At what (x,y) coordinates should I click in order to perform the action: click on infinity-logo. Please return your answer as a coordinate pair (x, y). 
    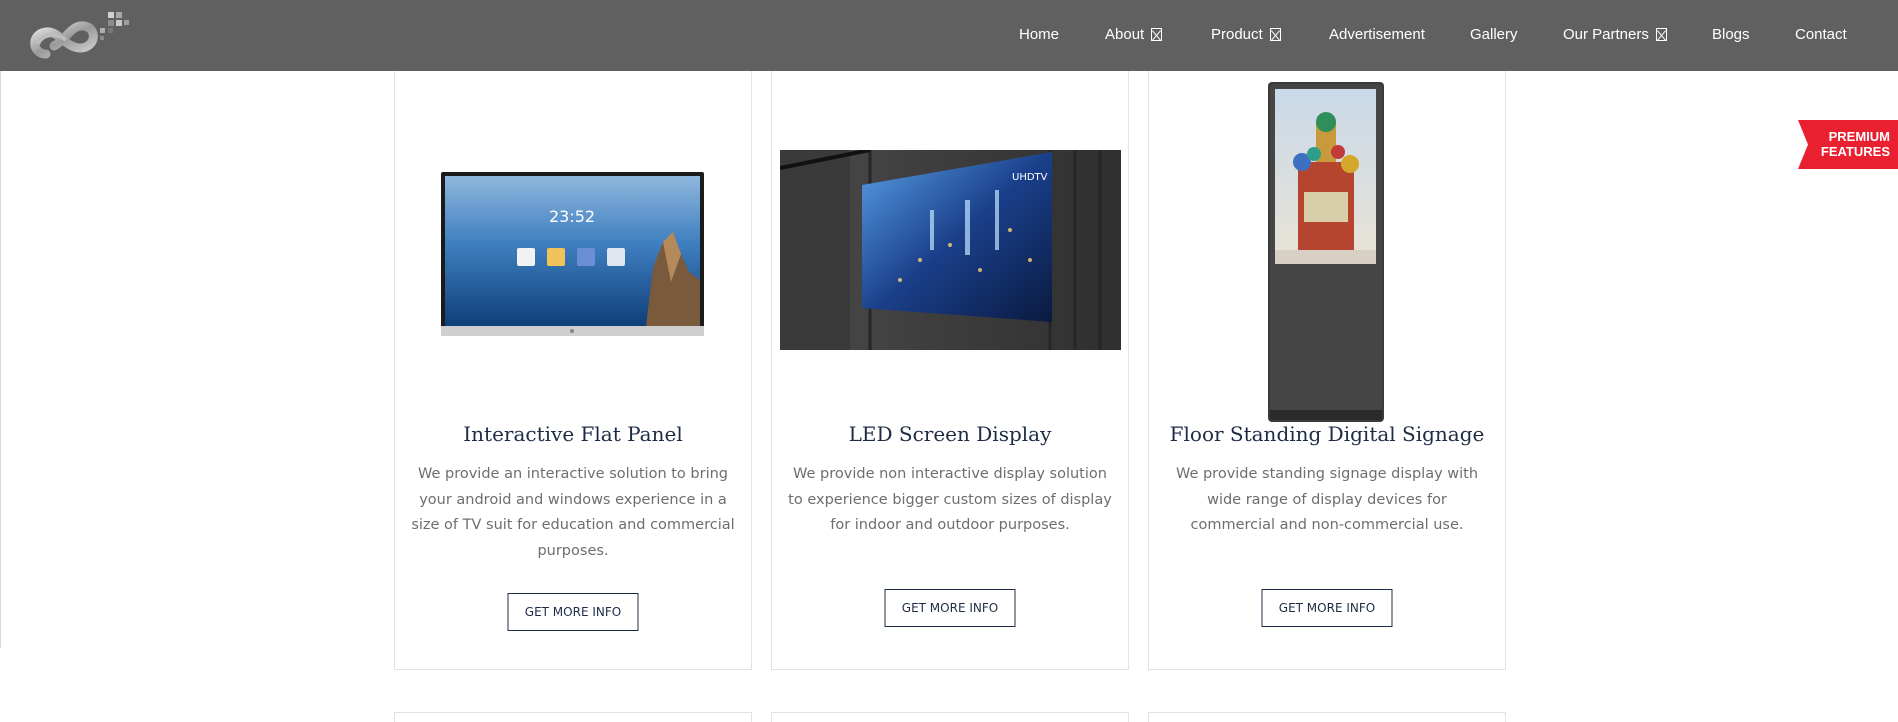
    Looking at the image, I should click on (81, 38).